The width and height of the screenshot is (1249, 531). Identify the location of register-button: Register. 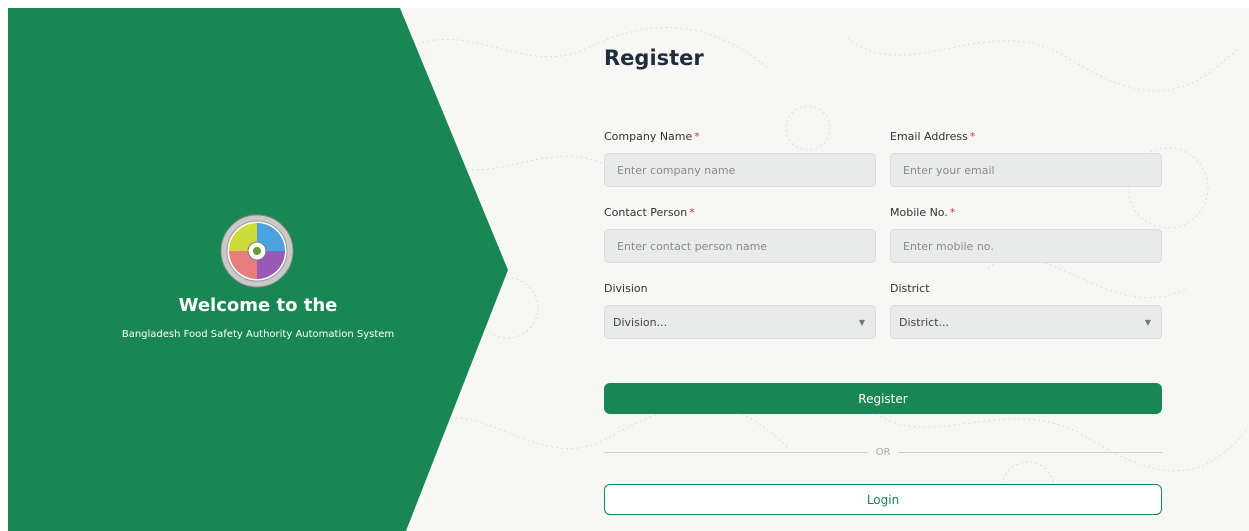
(883, 398).